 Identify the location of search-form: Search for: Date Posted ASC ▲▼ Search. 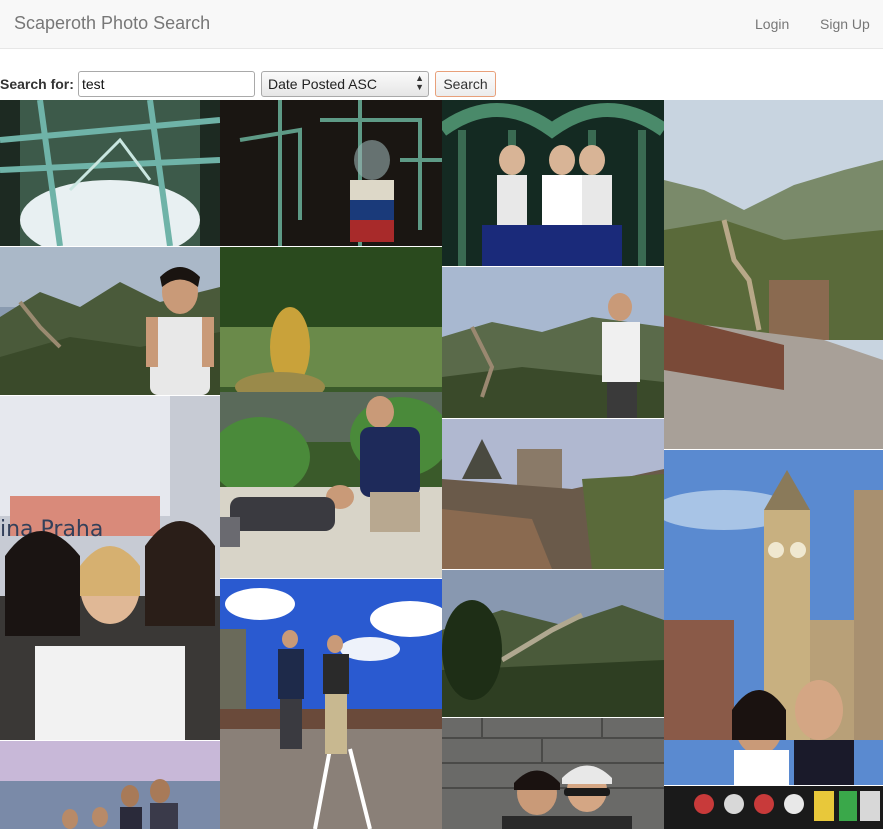
(441, 84).